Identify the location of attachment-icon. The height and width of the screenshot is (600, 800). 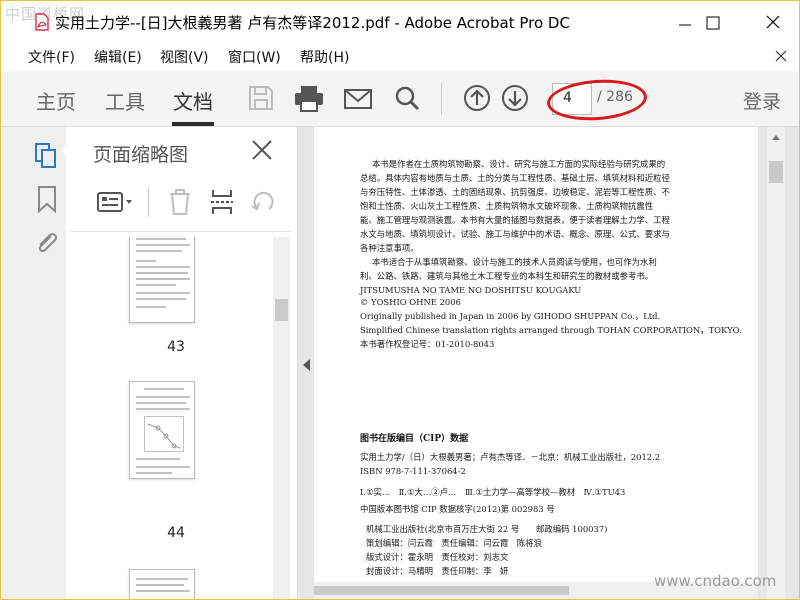
(46, 242).